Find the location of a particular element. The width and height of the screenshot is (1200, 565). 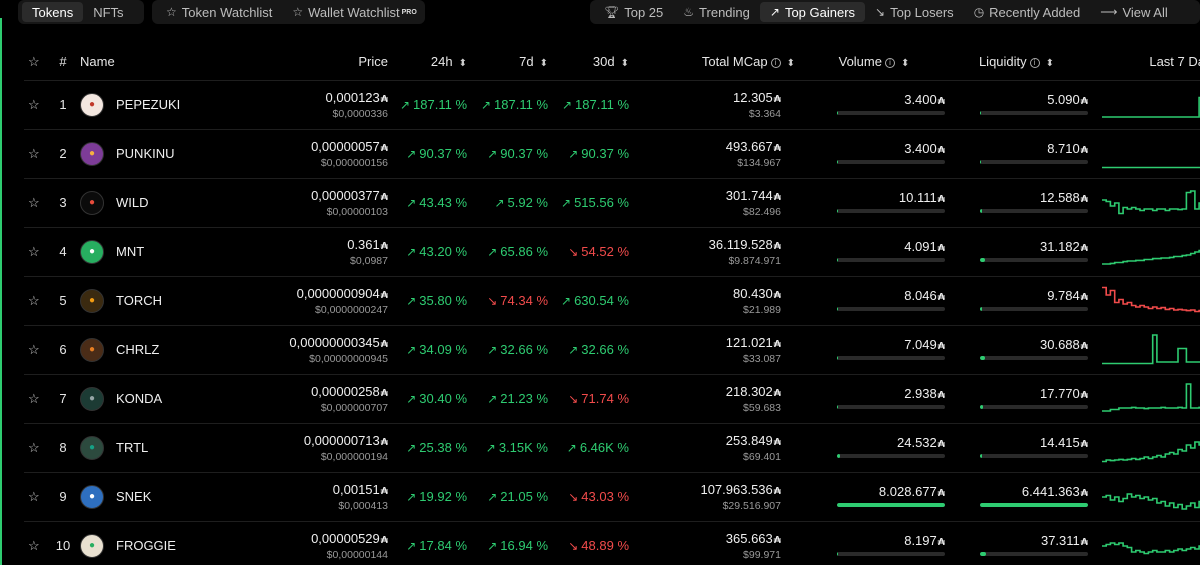

header-name: Name is located at coordinates (178, 62).